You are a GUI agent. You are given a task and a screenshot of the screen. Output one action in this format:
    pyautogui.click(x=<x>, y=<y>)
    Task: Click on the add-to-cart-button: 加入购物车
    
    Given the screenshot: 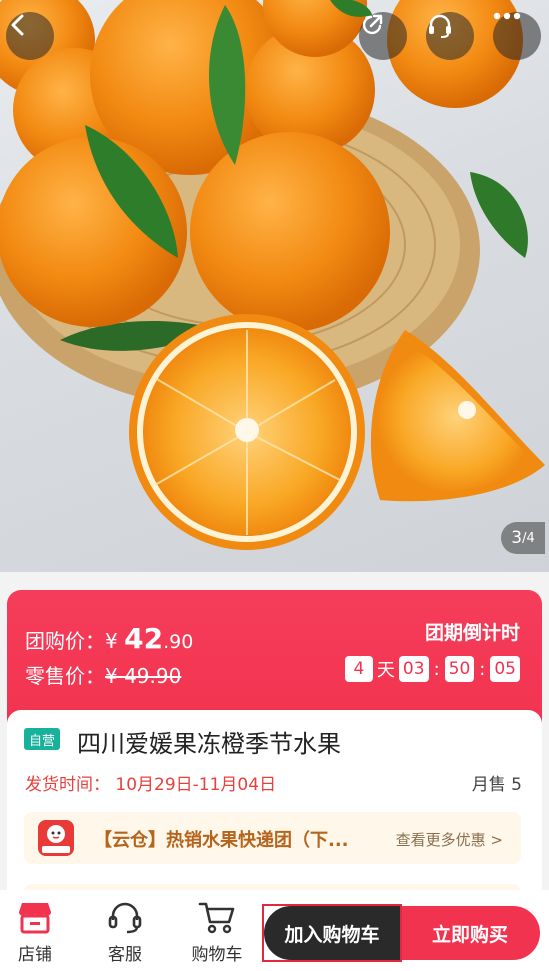 What is the action you would take?
    pyautogui.click(x=332, y=933)
    